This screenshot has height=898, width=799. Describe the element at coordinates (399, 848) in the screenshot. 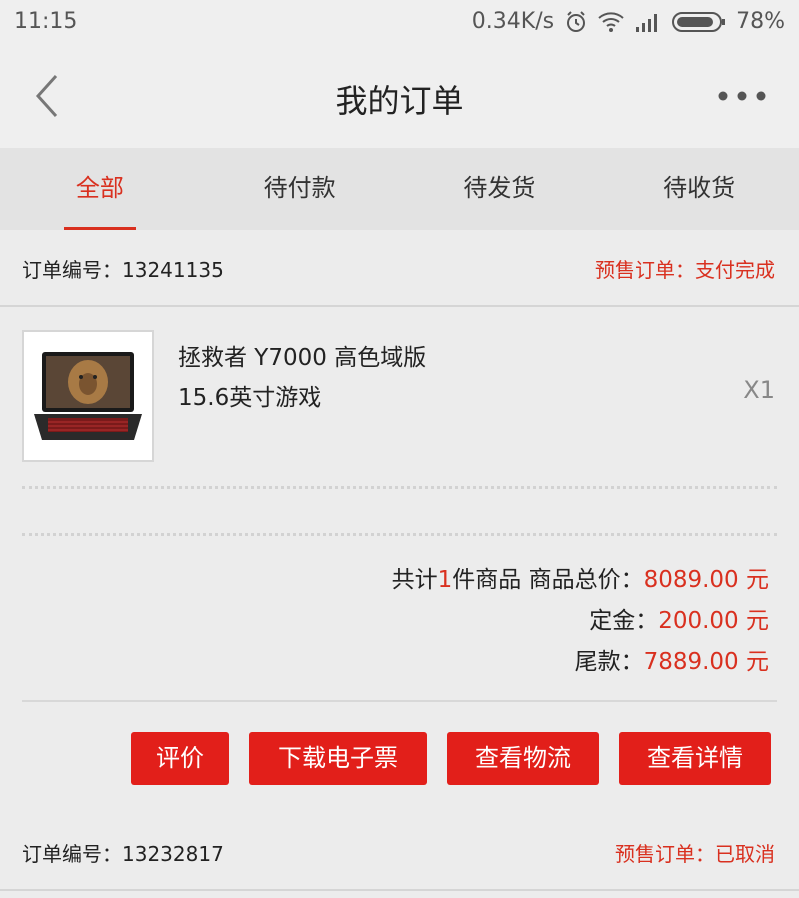

I see `order-header: 订单编号：13232817 预售订单：已取消` at that location.